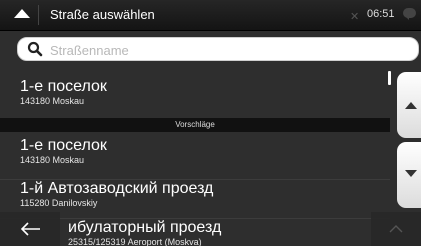  I want to click on chevron-up-icon, so click(396, 229).